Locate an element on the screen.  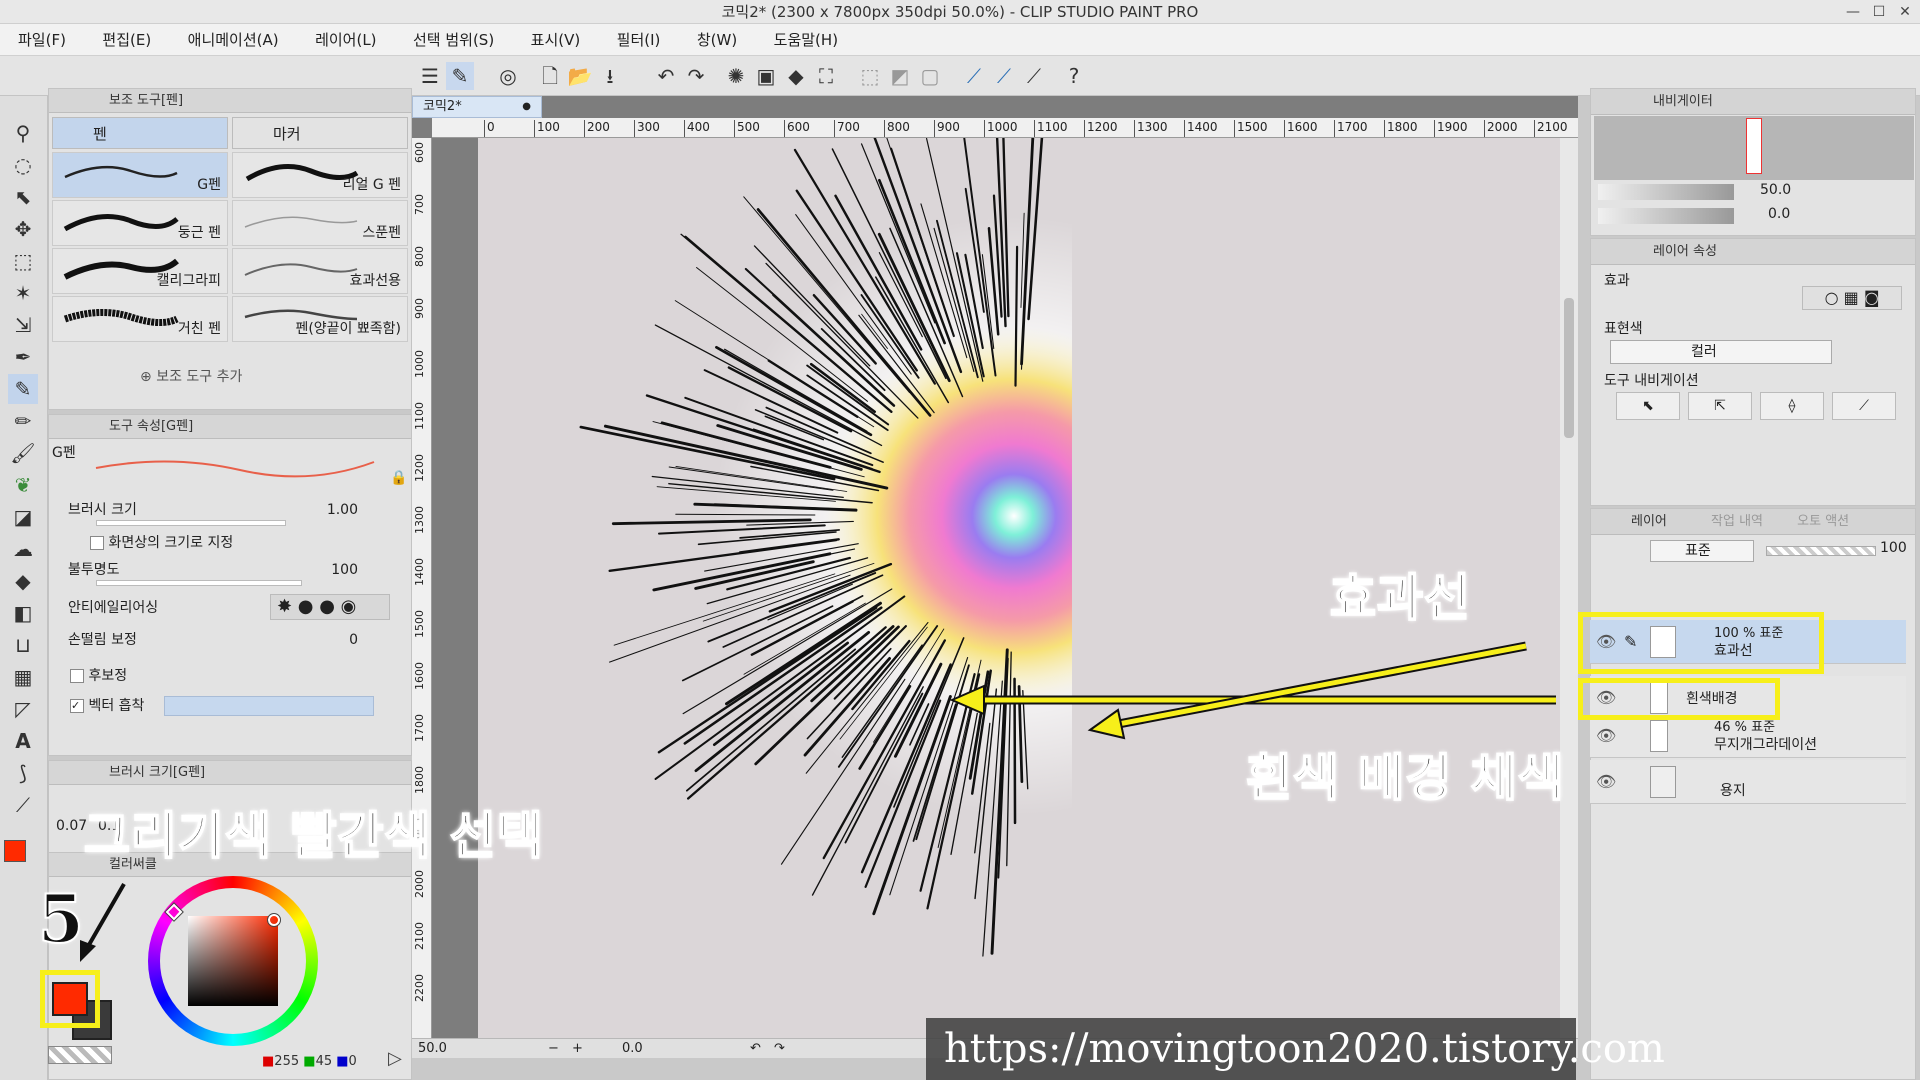
annotation-effect-line: 효과선 is located at coordinates (1400, 598).